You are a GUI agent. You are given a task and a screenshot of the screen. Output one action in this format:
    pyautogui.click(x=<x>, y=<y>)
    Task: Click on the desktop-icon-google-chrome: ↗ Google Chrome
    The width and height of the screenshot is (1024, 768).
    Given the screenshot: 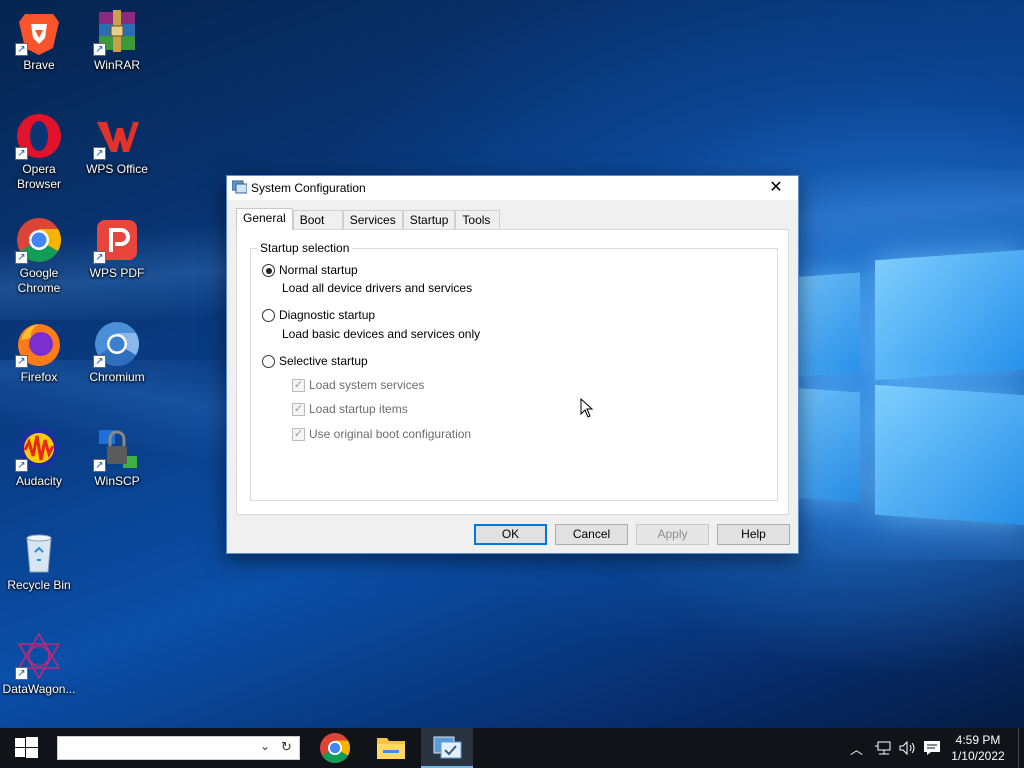 What is the action you would take?
    pyautogui.click(x=39, y=256)
    